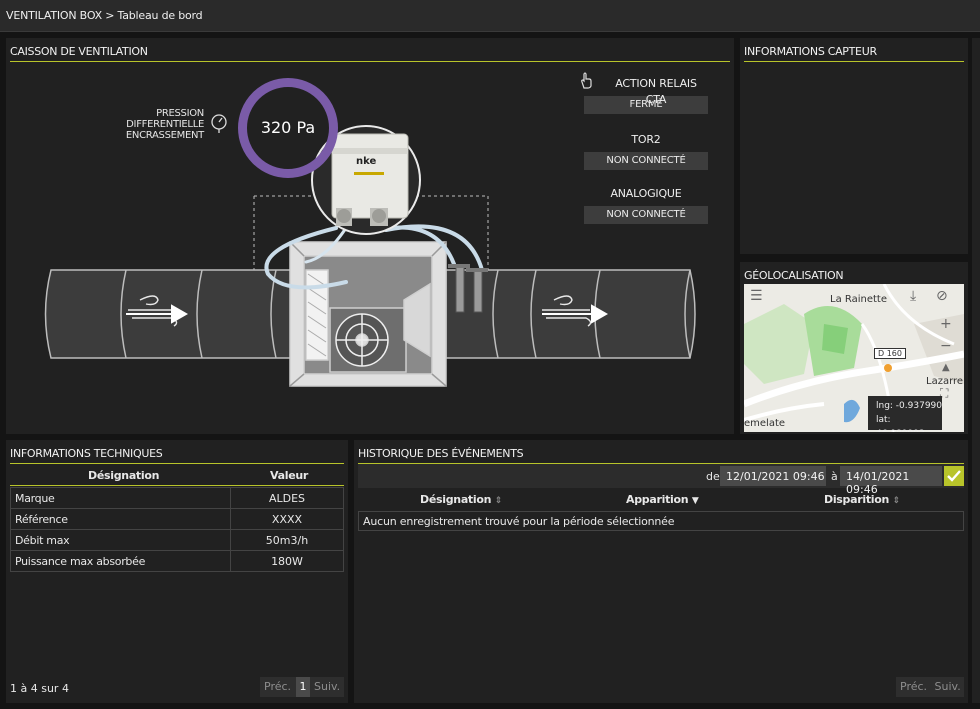  Describe the element at coordinates (854, 146) in the screenshot. I see `sensor-info-panel: INFORMATIONS CAPTEUR` at that location.